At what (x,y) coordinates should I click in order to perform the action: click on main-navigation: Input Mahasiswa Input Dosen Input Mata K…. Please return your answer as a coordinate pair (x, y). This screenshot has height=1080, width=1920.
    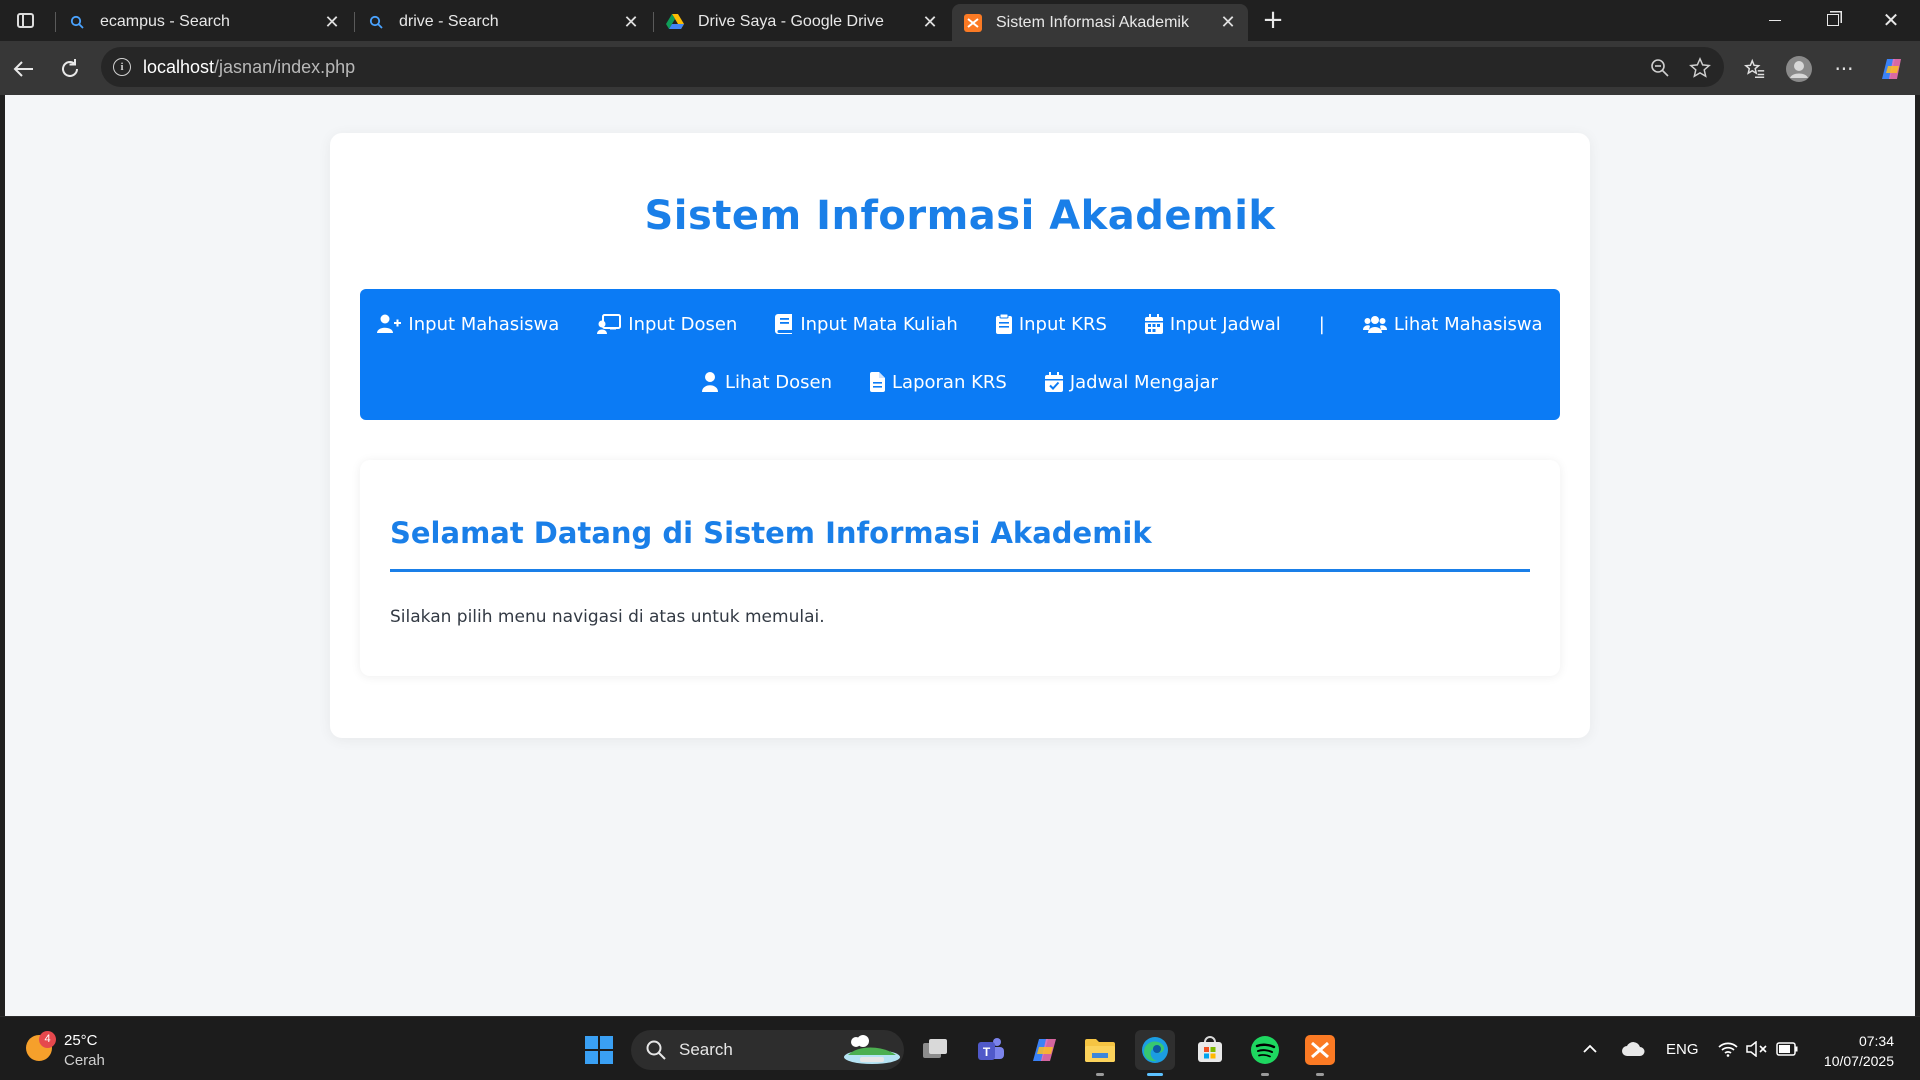
    Looking at the image, I should click on (960, 354).